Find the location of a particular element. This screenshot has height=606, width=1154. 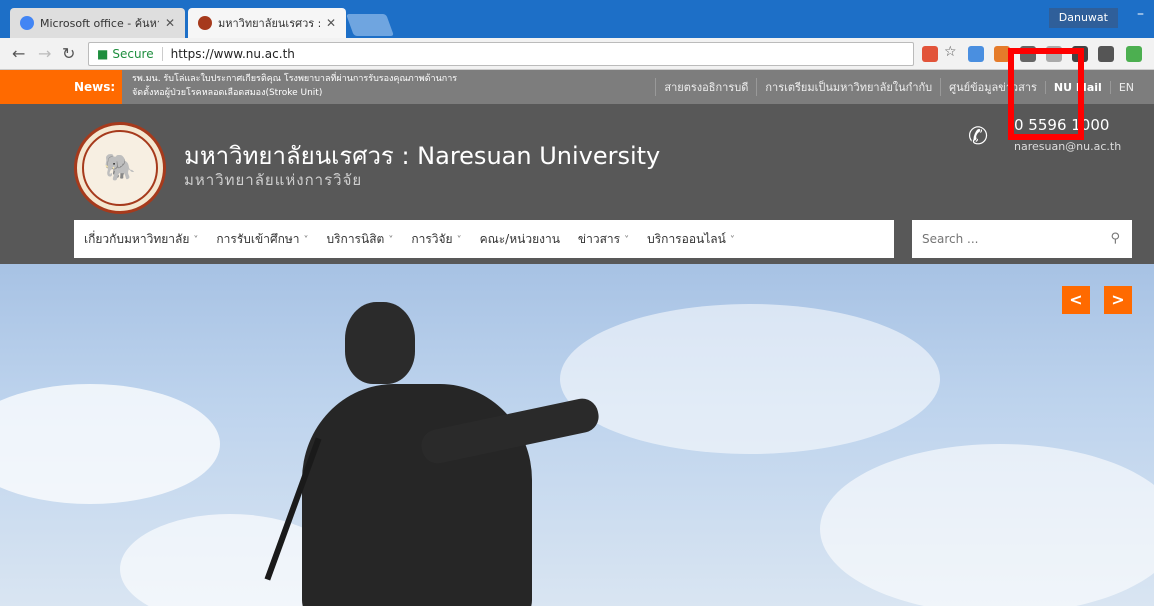

search-icon: ⚲ is located at coordinates (1115, 238).